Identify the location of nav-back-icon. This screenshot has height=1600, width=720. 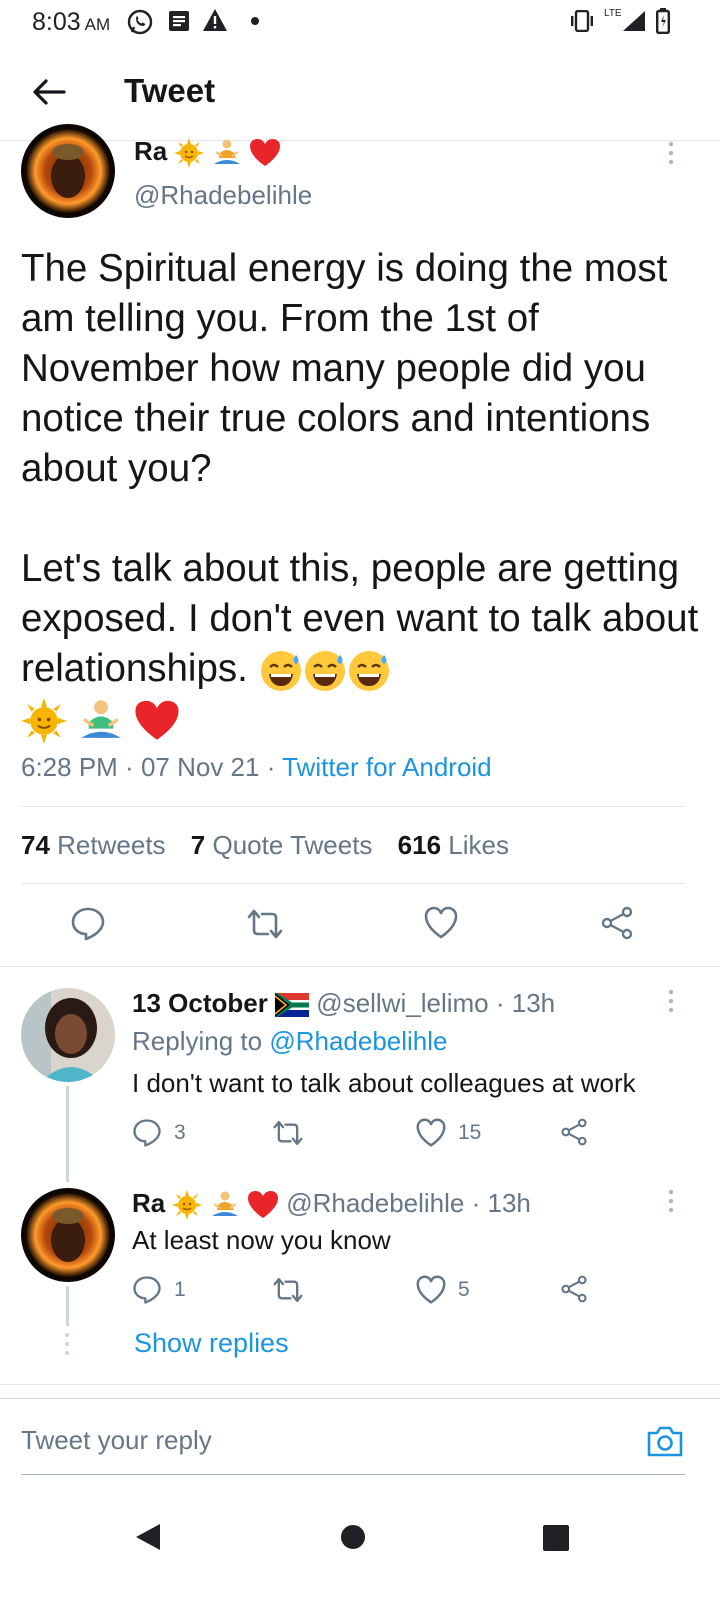
(148, 1537).